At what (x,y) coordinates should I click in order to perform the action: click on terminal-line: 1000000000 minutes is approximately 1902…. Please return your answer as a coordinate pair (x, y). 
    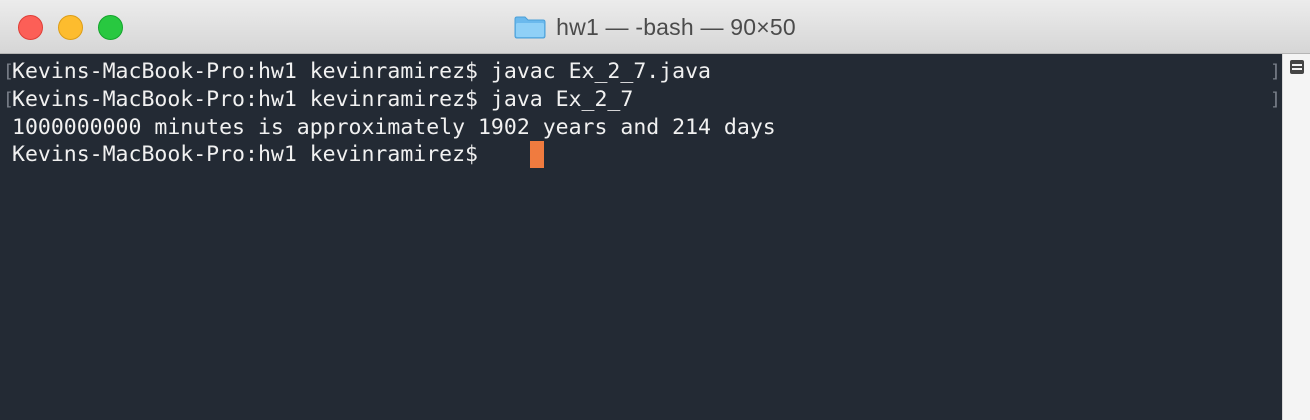
    Looking at the image, I should click on (394, 127).